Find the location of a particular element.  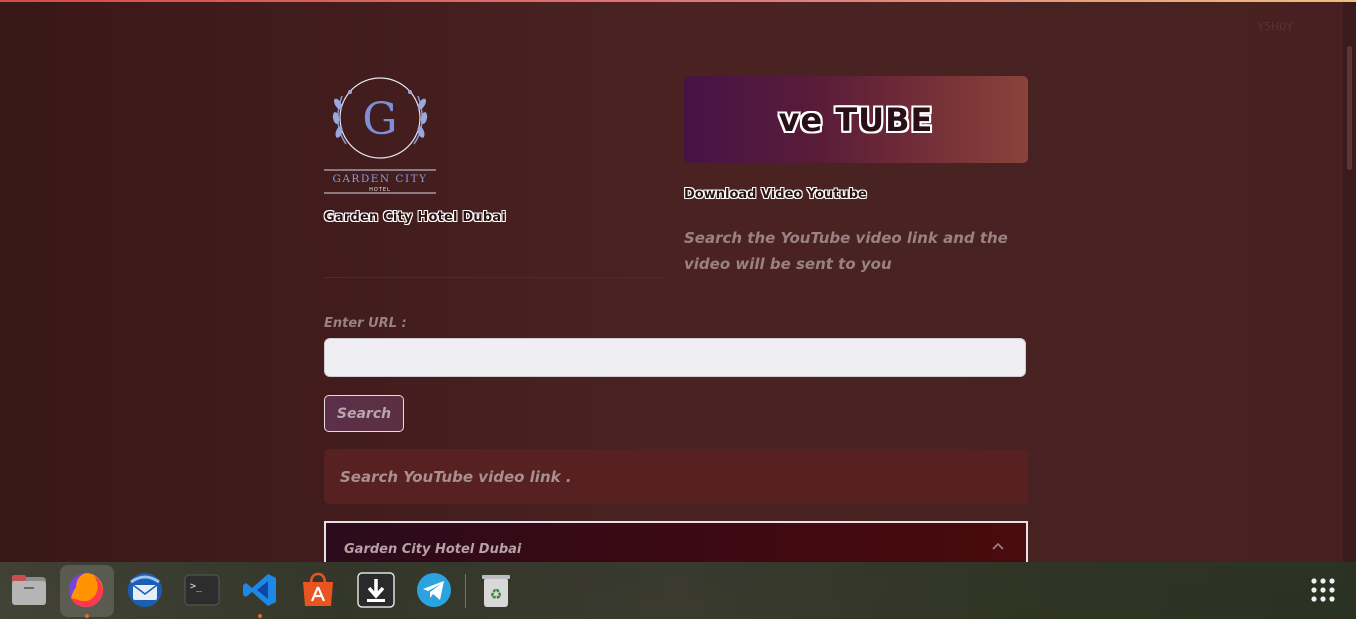

brand-banner: ve TUBE is located at coordinates (856, 119).